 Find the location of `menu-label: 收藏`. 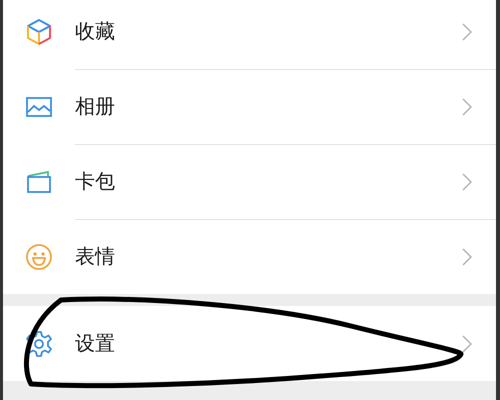

menu-label: 收藏 is located at coordinates (95, 31).